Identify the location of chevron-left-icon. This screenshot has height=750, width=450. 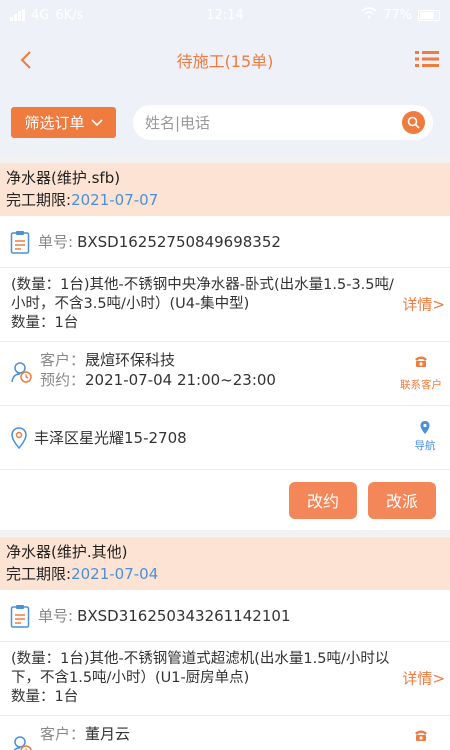
(25, 60).